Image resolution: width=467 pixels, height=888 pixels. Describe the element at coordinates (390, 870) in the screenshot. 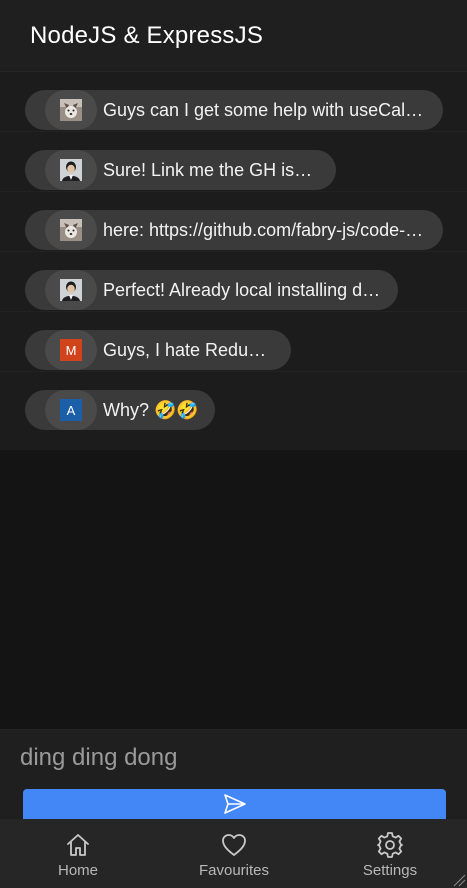

I see `tab-label: Settings` at that location.